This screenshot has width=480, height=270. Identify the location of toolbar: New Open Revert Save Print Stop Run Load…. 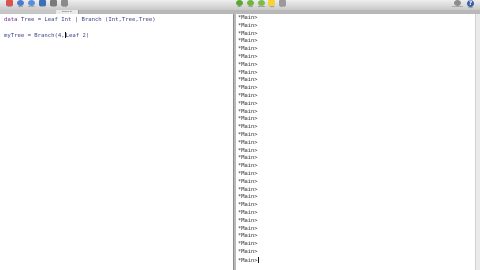
(240, 5).